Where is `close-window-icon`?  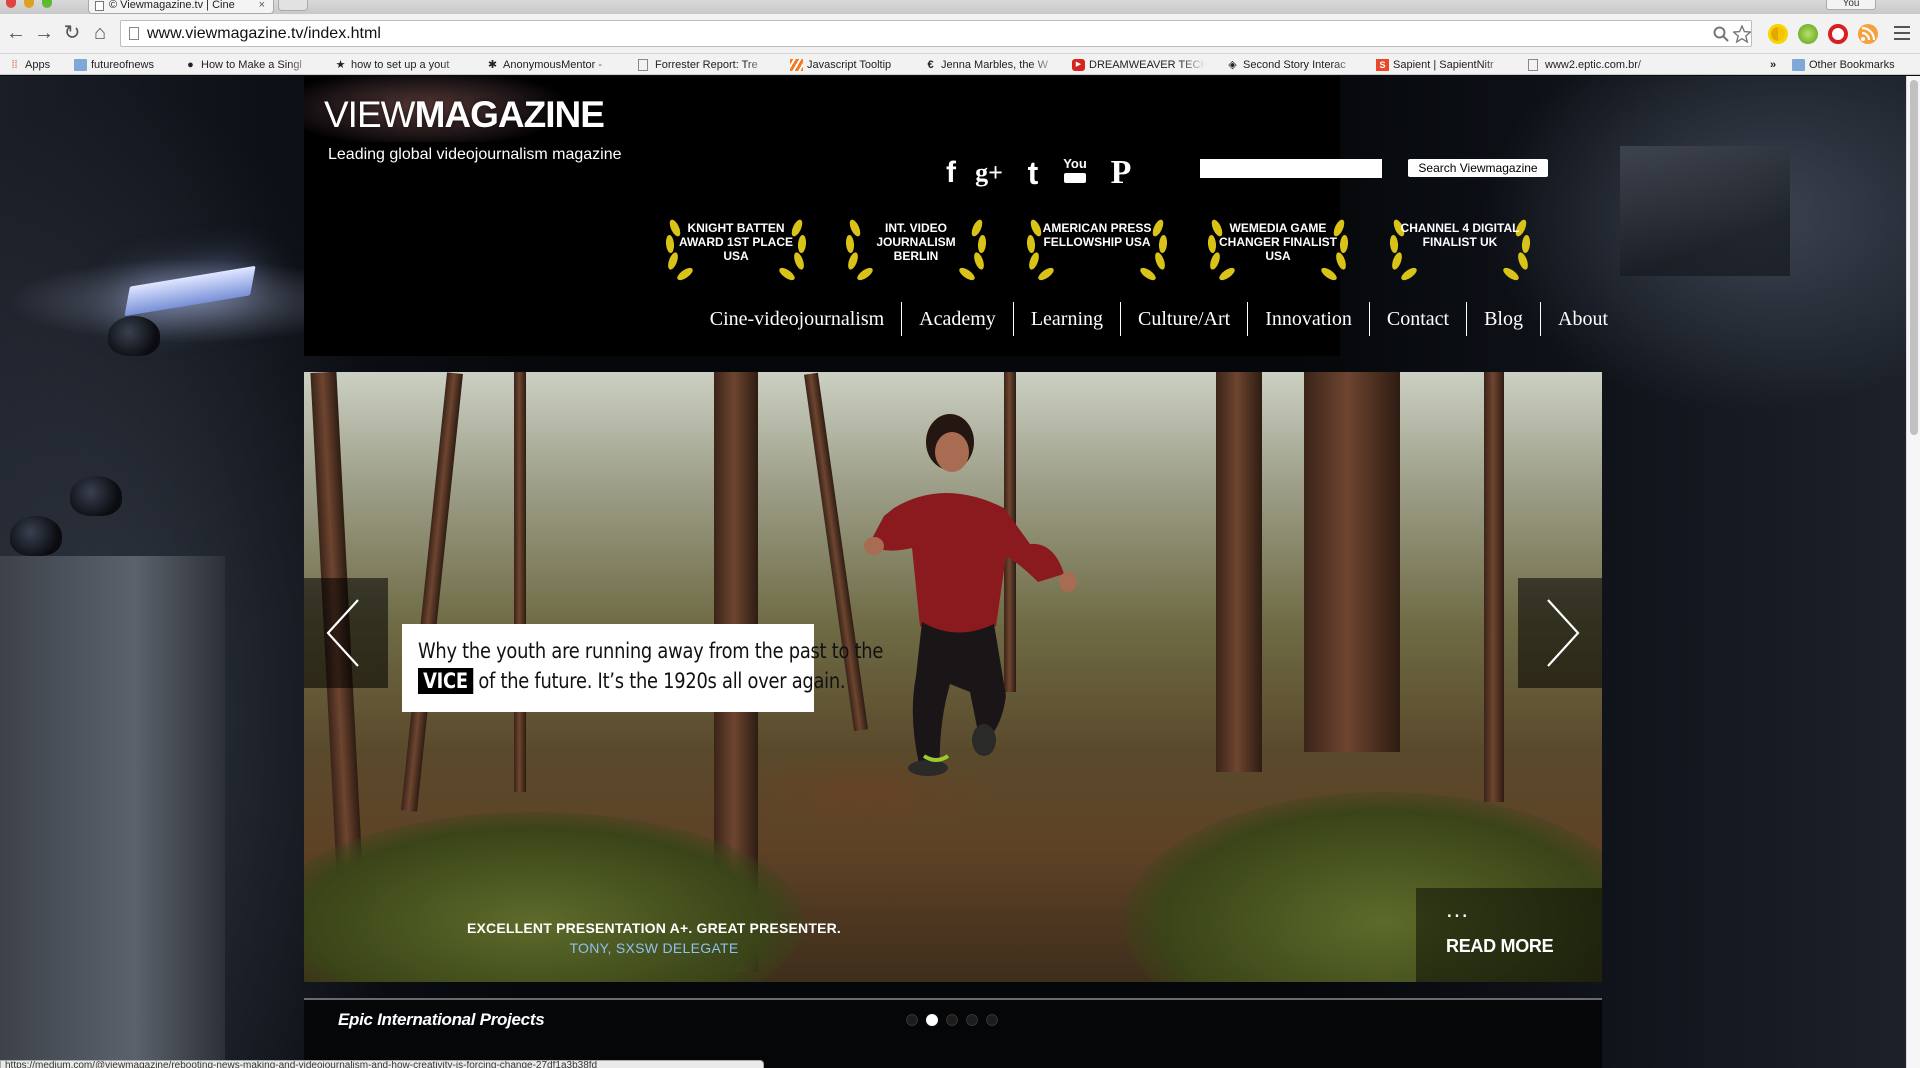 close-window-icon is located at coordinates (11, 4).